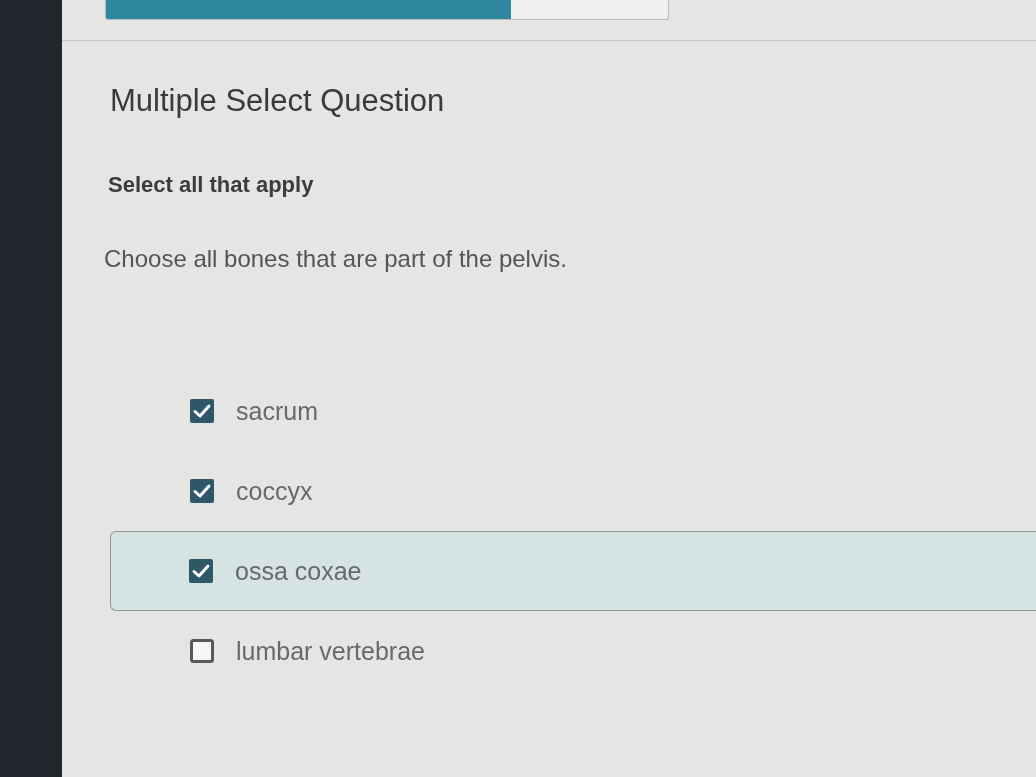  Describe the element at coordinates (202, 651) in the screenshot. I see `empty-checkbox-icon` at that location.